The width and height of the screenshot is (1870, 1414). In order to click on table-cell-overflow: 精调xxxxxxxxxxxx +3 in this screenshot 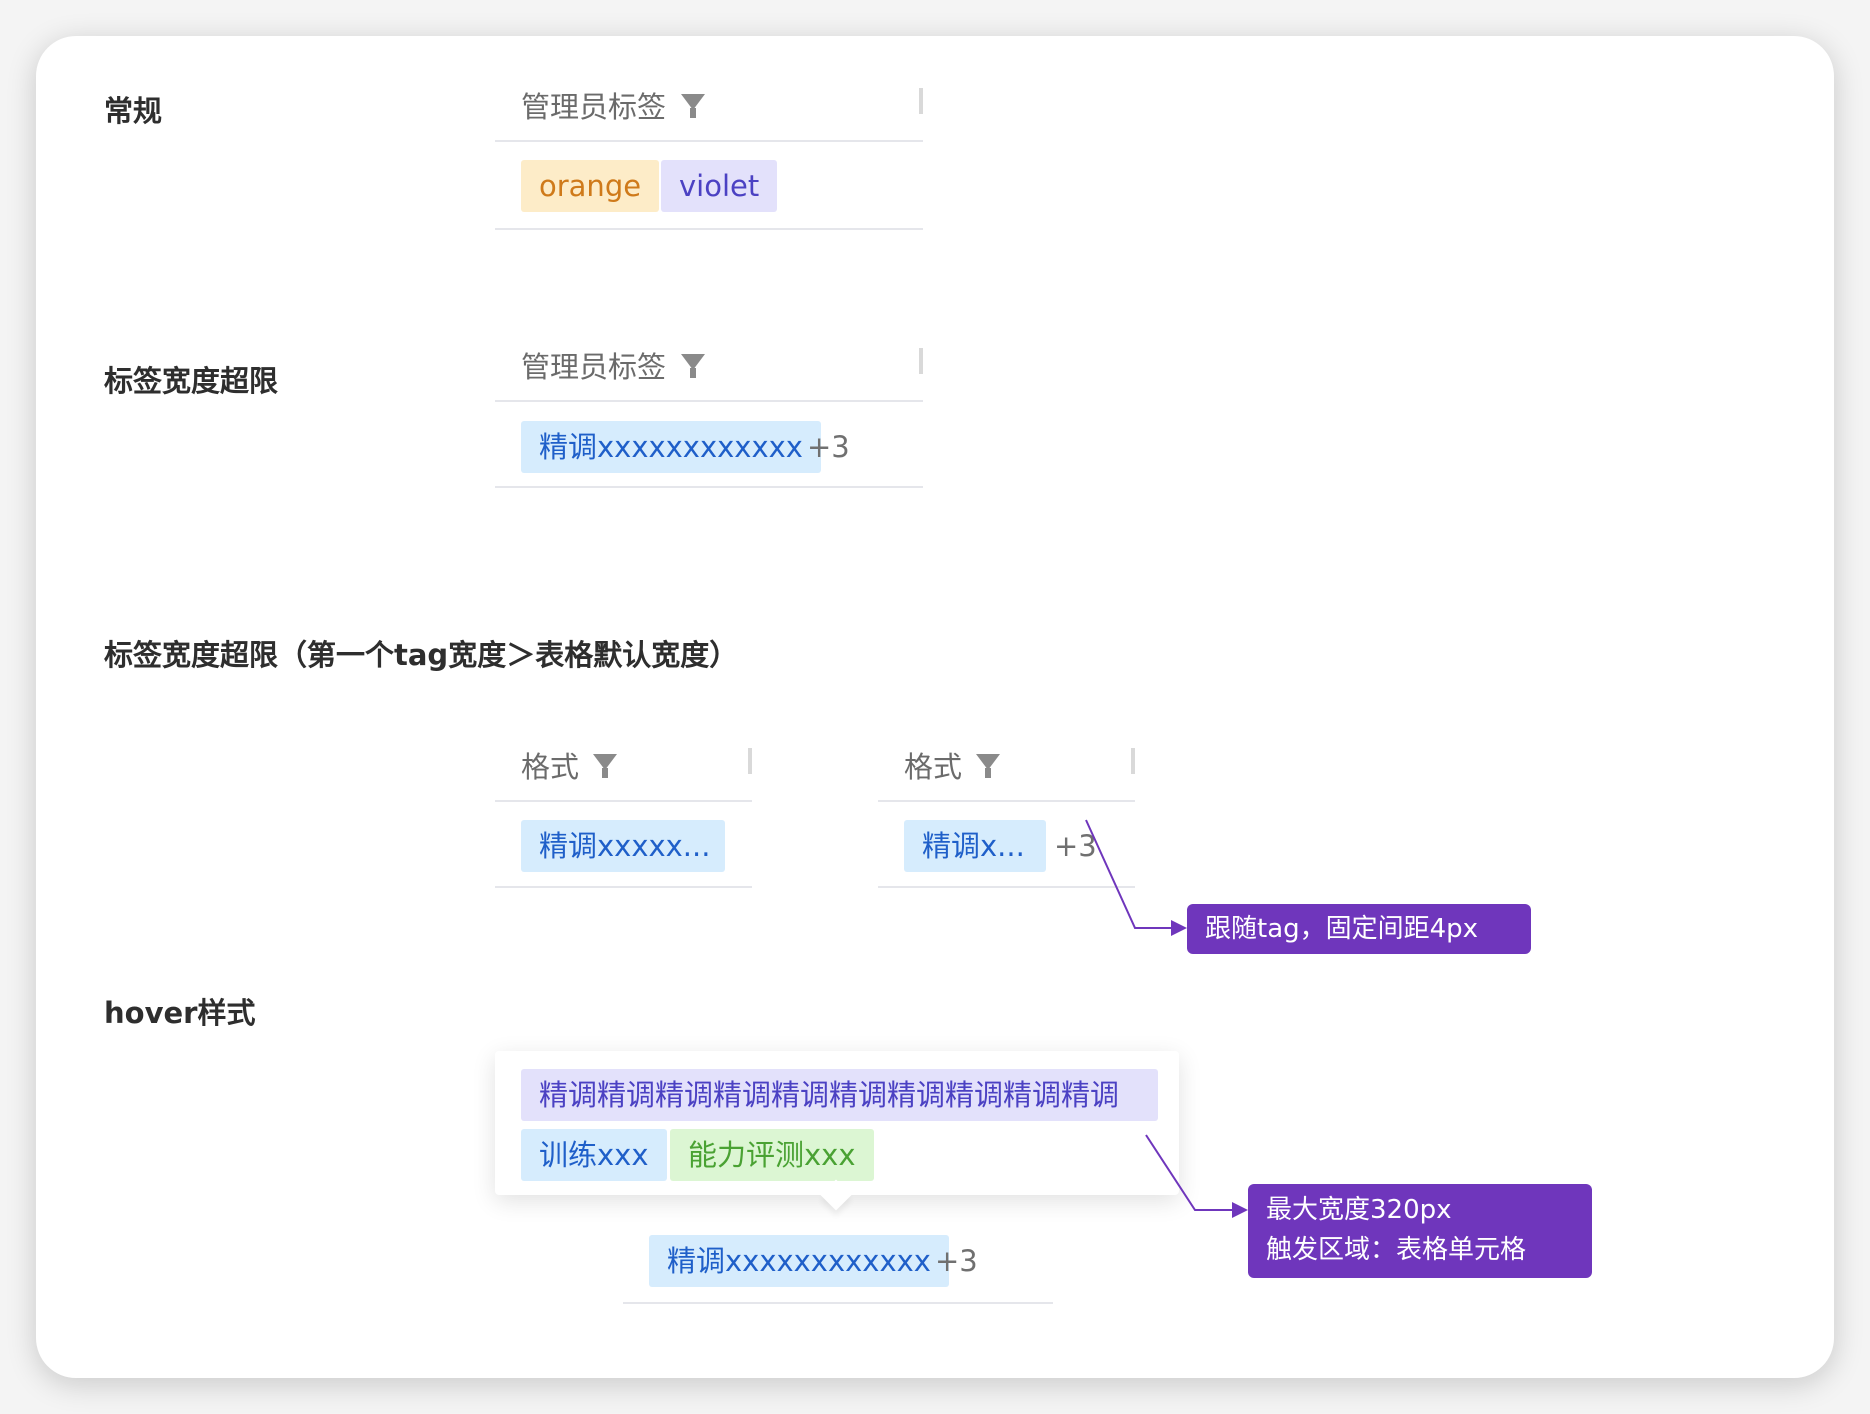, I will do `click(709, 445)`.